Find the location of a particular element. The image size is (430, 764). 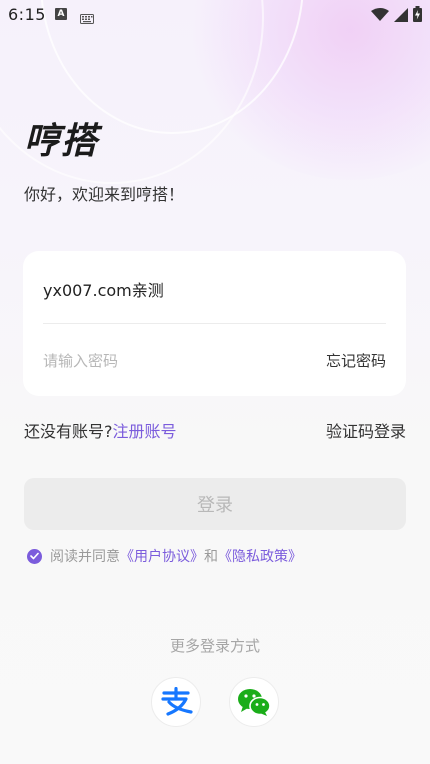

register-row: 还没有账号?注册账号 is located at coordinates (100, 430).